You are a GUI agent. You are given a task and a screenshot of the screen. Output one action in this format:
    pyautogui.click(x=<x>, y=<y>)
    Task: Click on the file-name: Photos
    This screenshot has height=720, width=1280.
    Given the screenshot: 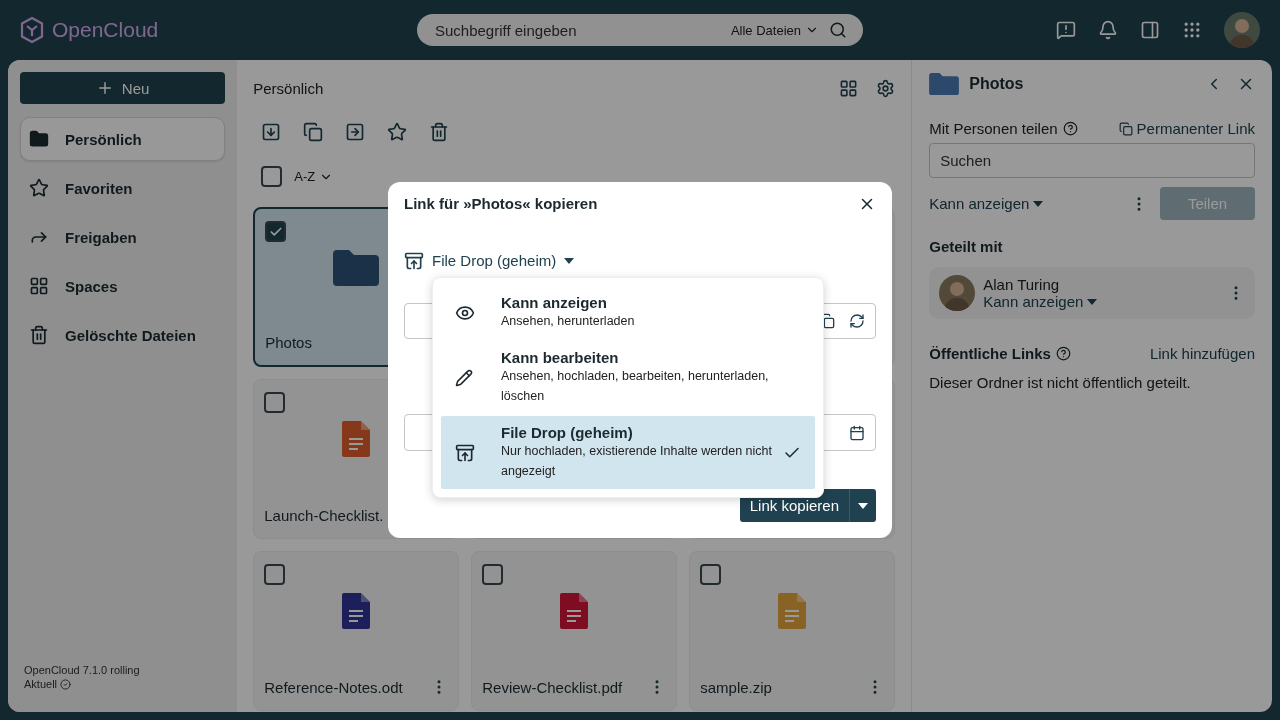 What is the action you would take?
    pyautogui.click(x=288, y=342)
    